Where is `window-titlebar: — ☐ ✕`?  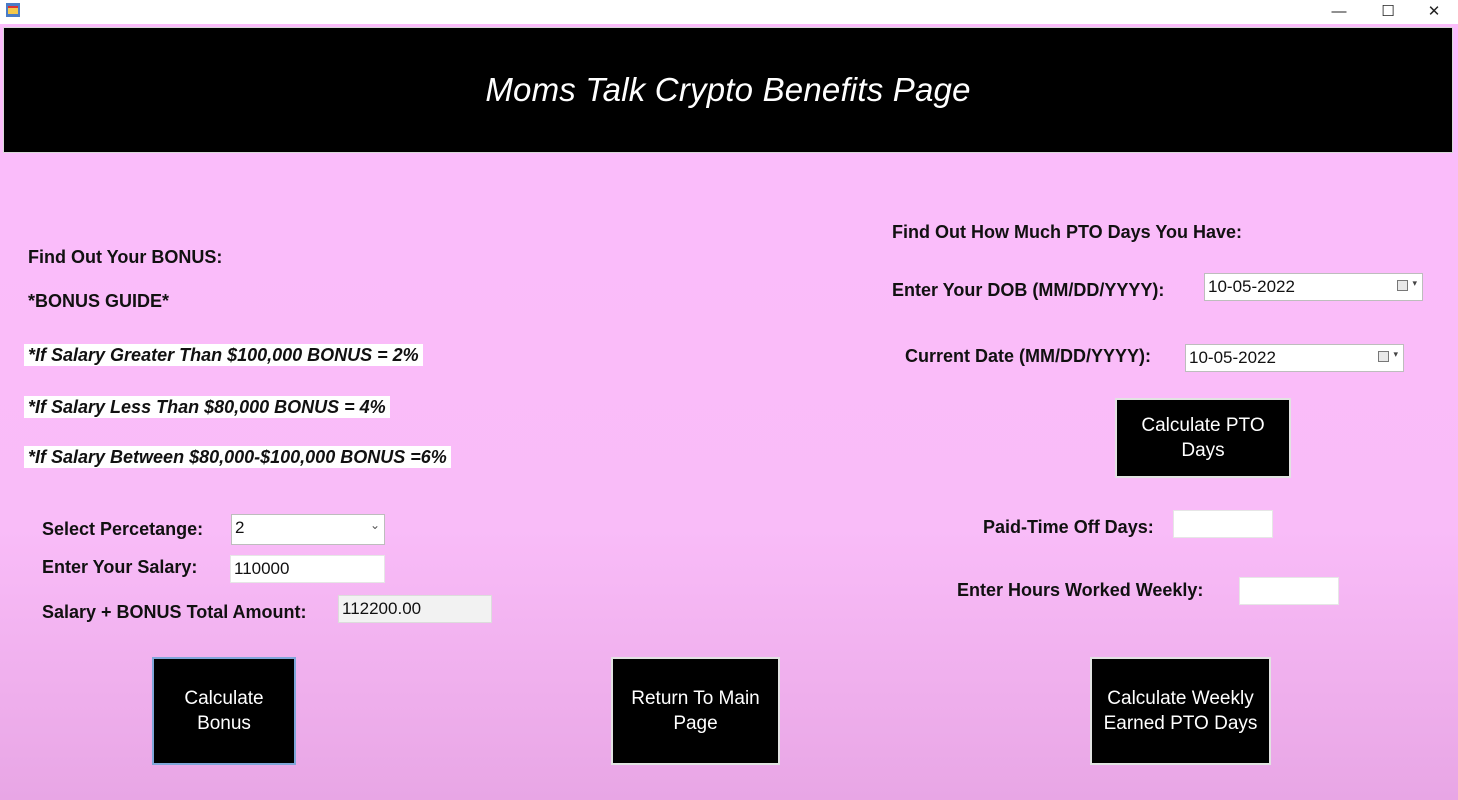
window-titlebar: — ☐ ✕ is located at coordinates (729, 12).